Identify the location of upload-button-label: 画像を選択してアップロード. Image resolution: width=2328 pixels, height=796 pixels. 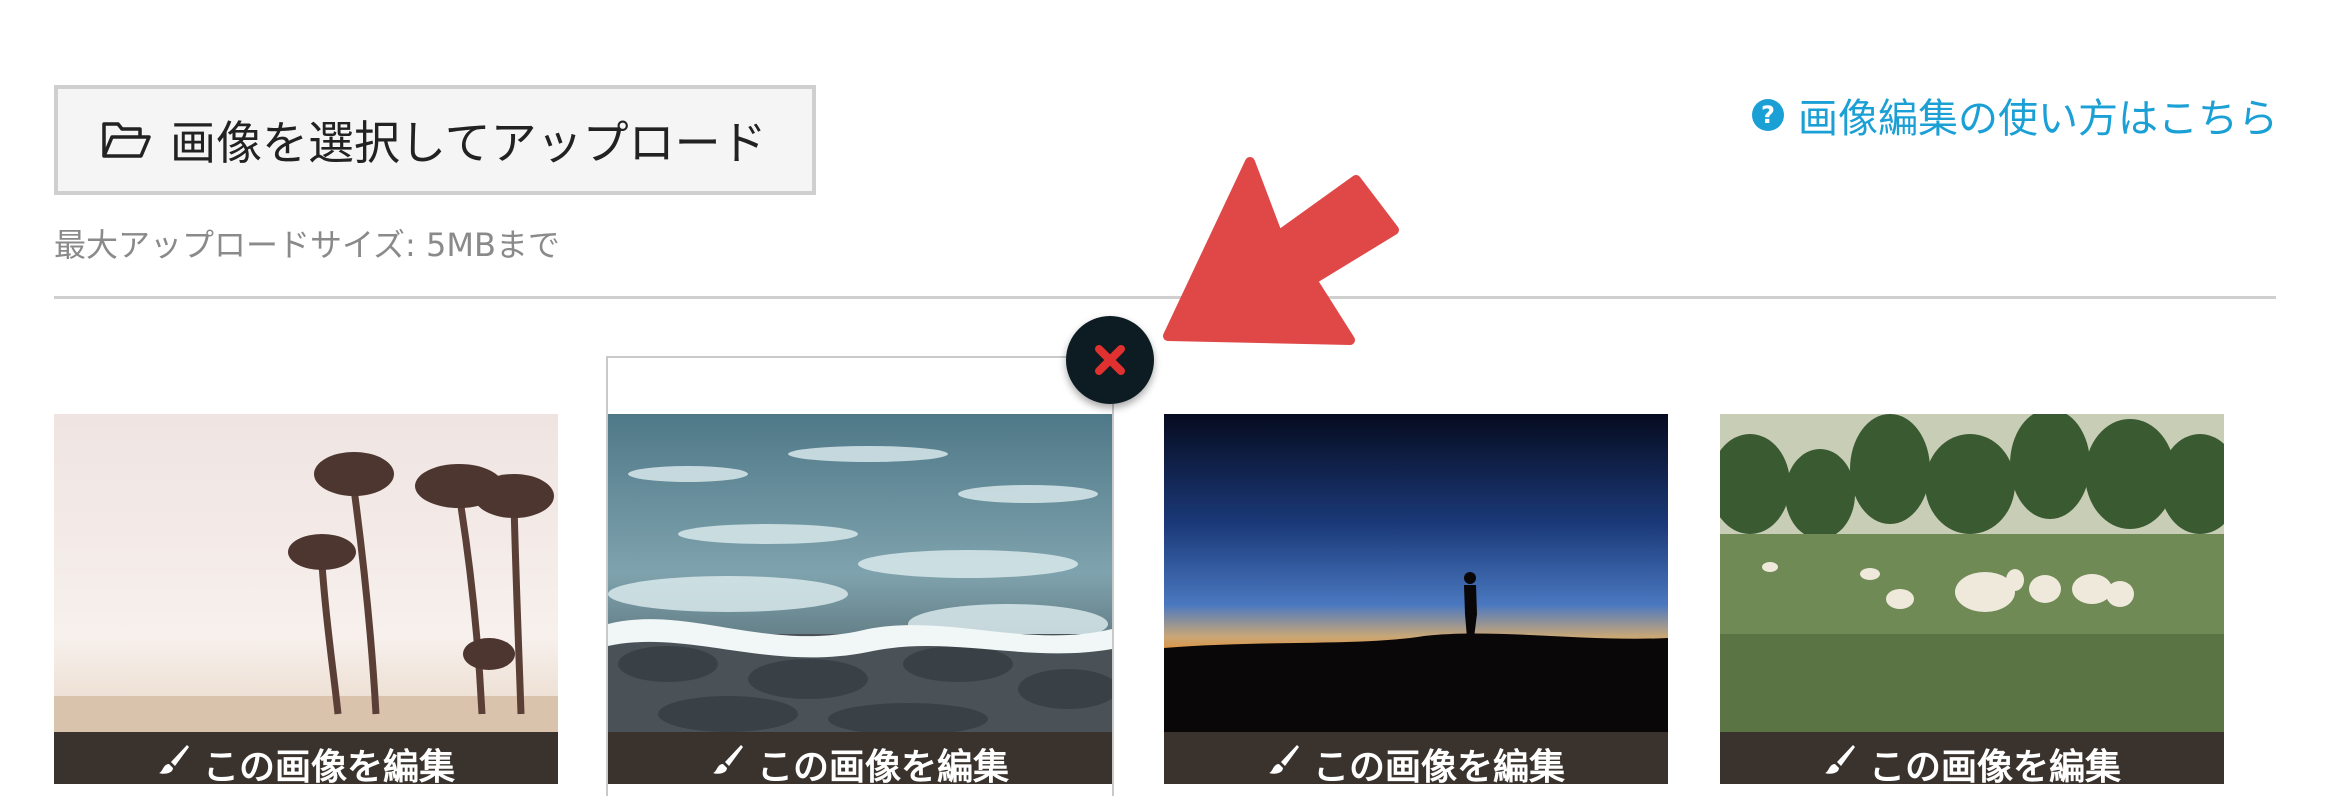
(468, 143).